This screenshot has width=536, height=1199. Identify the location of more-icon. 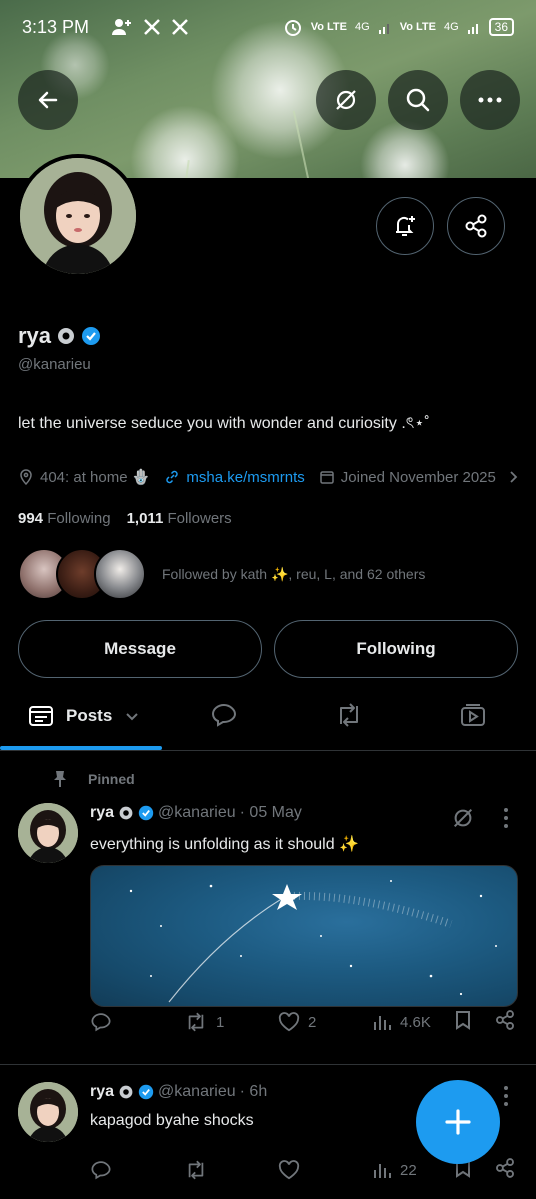
(490, 100).